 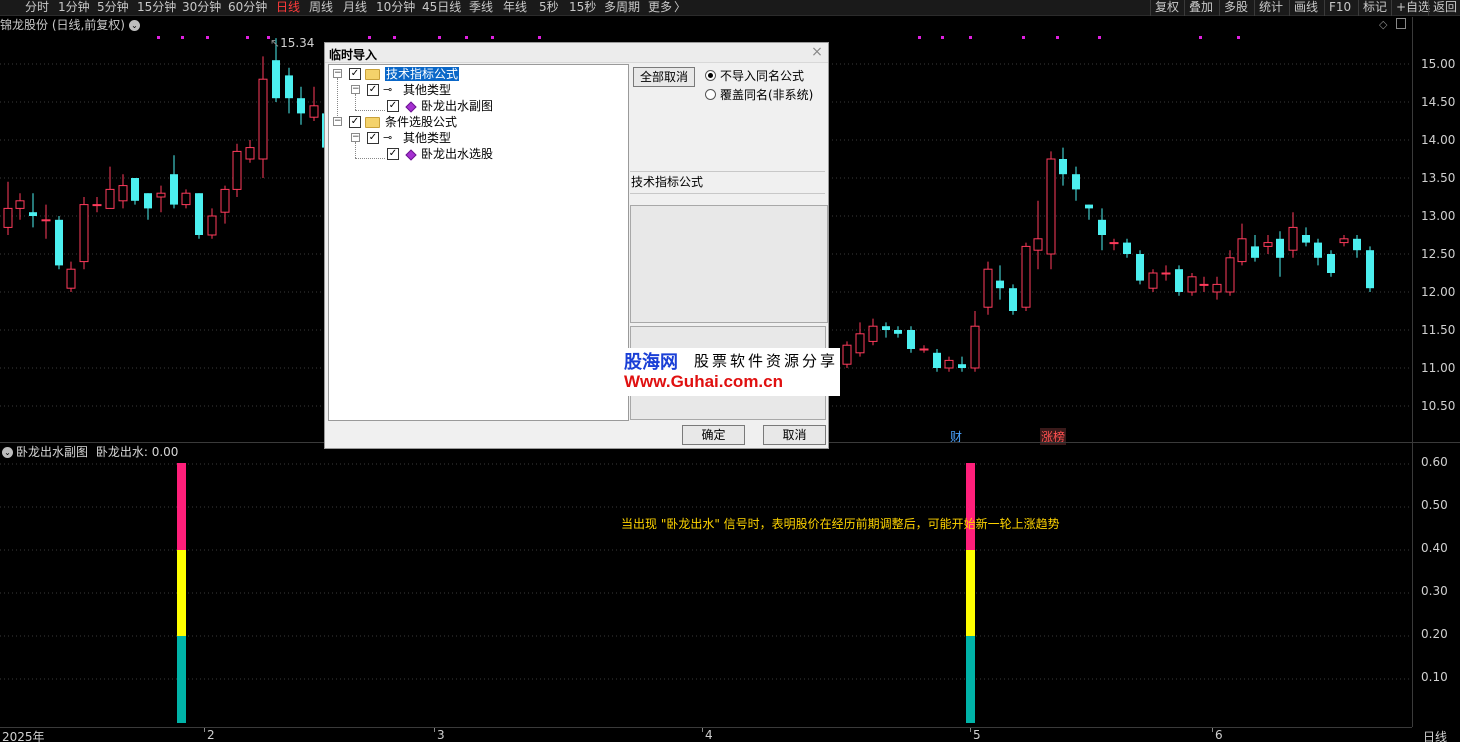 I want to click on cancel-button: 取消, so click(x=794, y=435).